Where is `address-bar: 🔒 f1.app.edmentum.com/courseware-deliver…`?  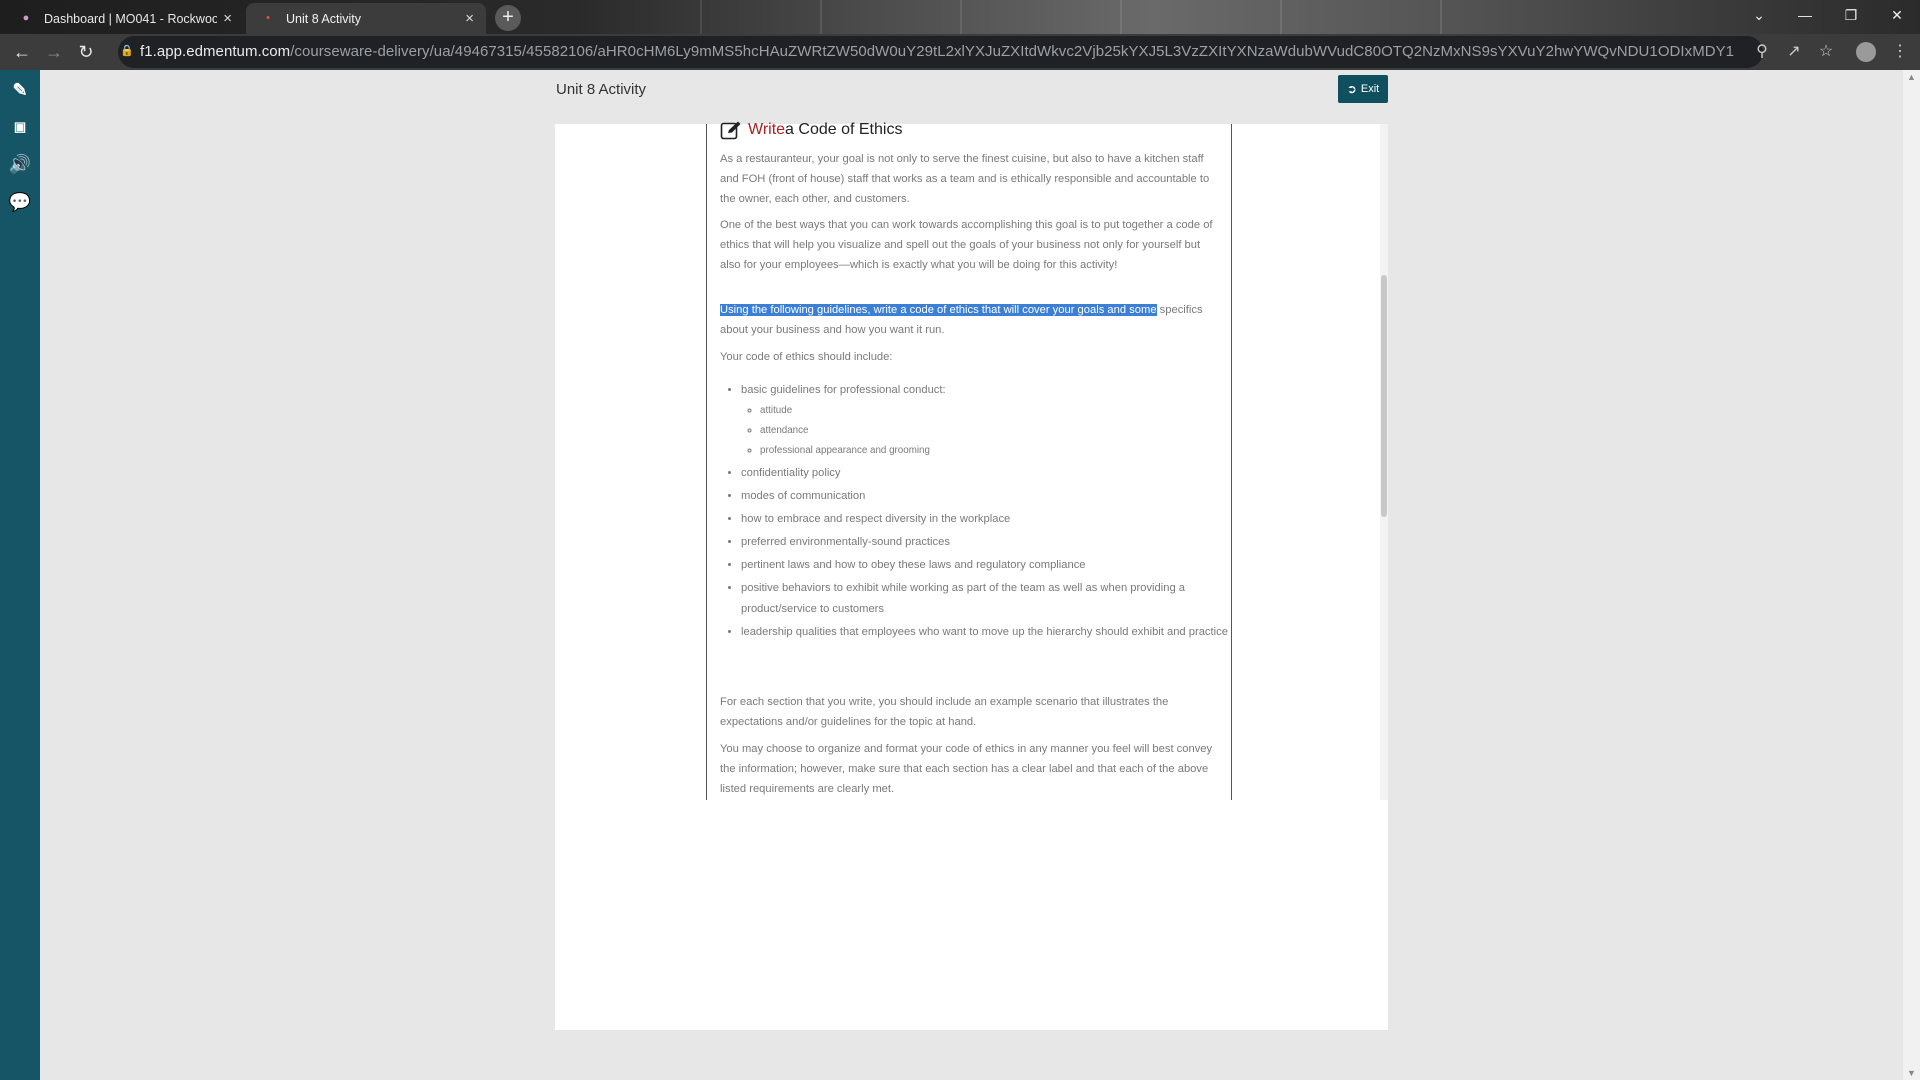
address-bar: 🔒 f1.app.edmentum.com/courseware-deliver… is located at coordinates (940, 52).